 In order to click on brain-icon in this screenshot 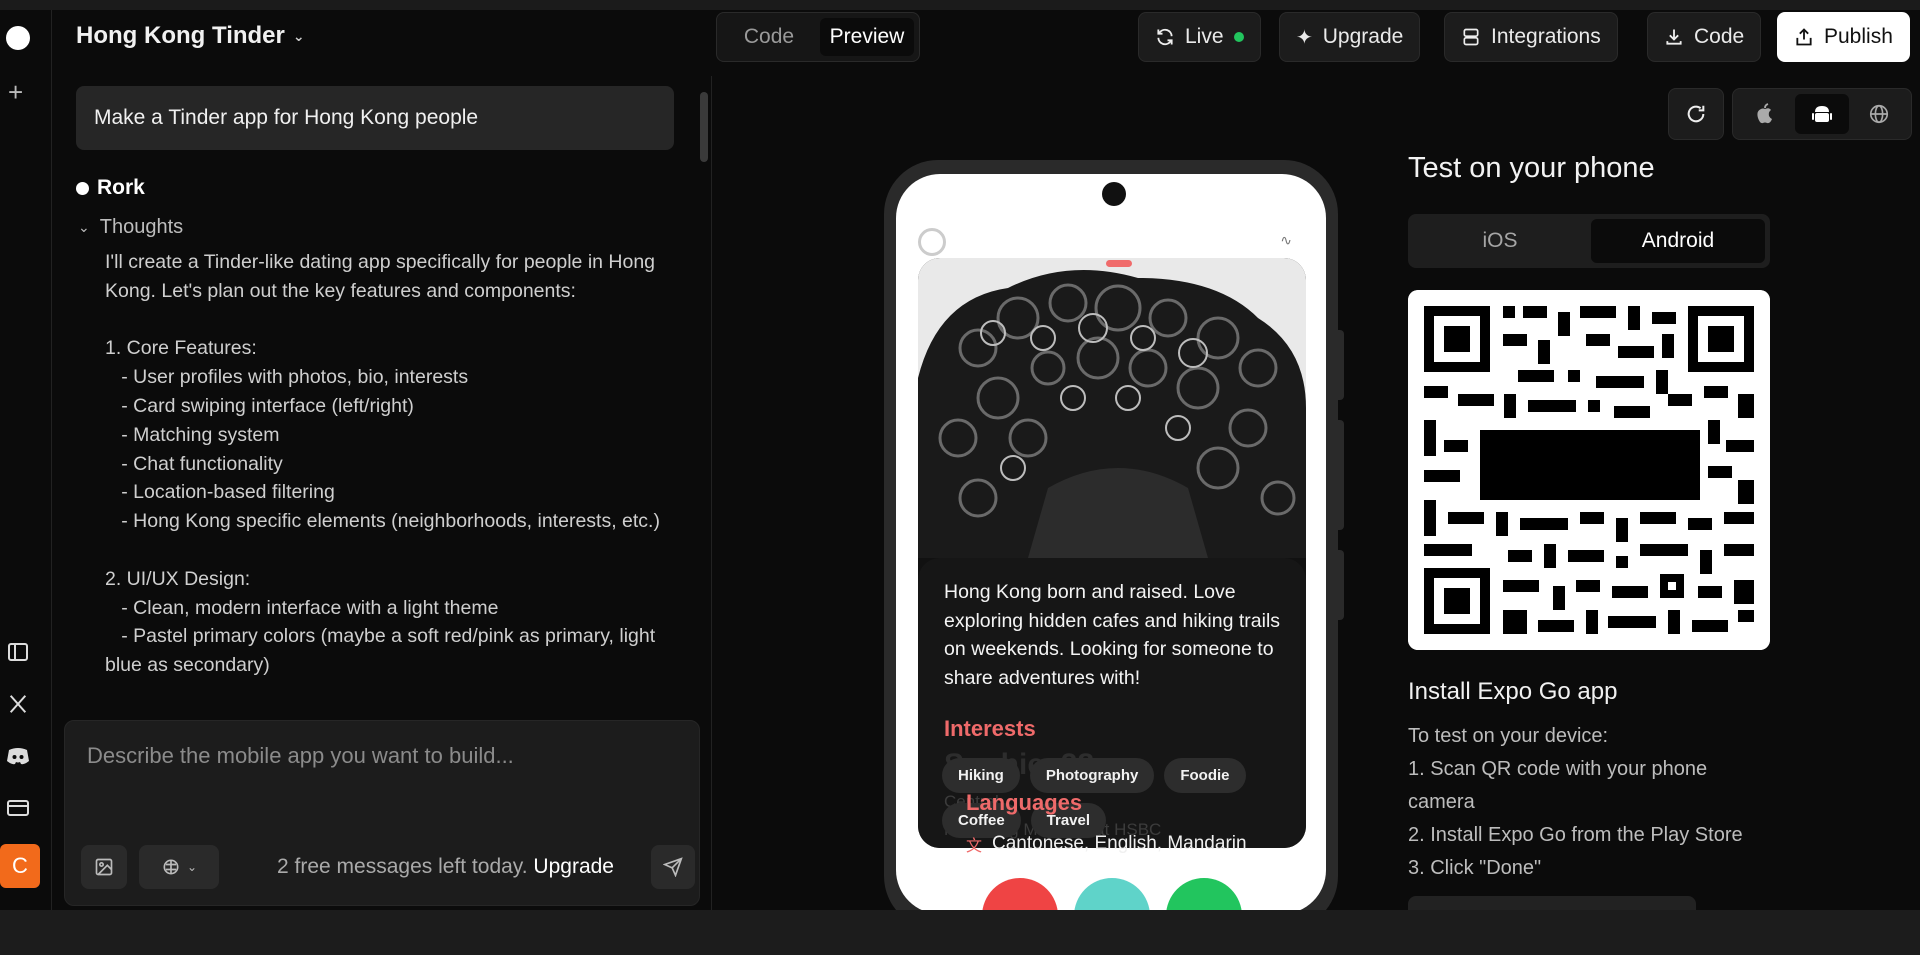, I will do `click(171, 867)`.